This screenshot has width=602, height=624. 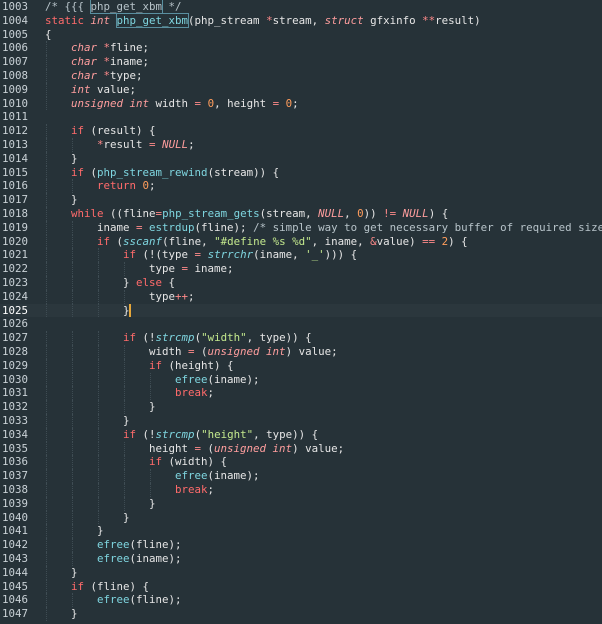 I want to click on code-line: 1034 if (!strcmp("height", type)) {, so click(x=301, y=434).